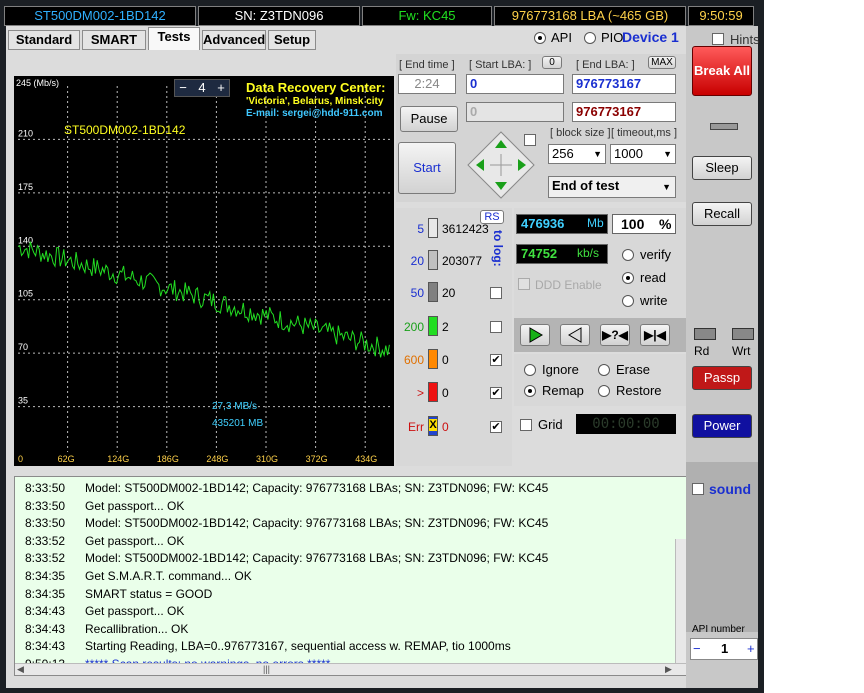  I want to click on log-row: 8:34:43 Get passport... OK, so click(104, 611).